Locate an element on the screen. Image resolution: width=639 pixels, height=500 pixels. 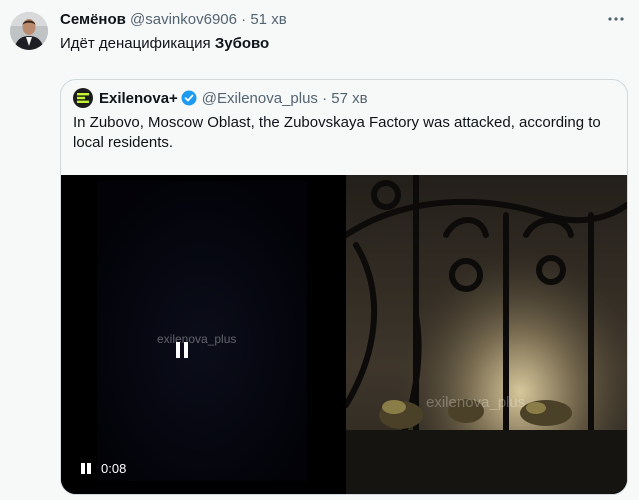
pause-button is located at coordinates (86, 468).